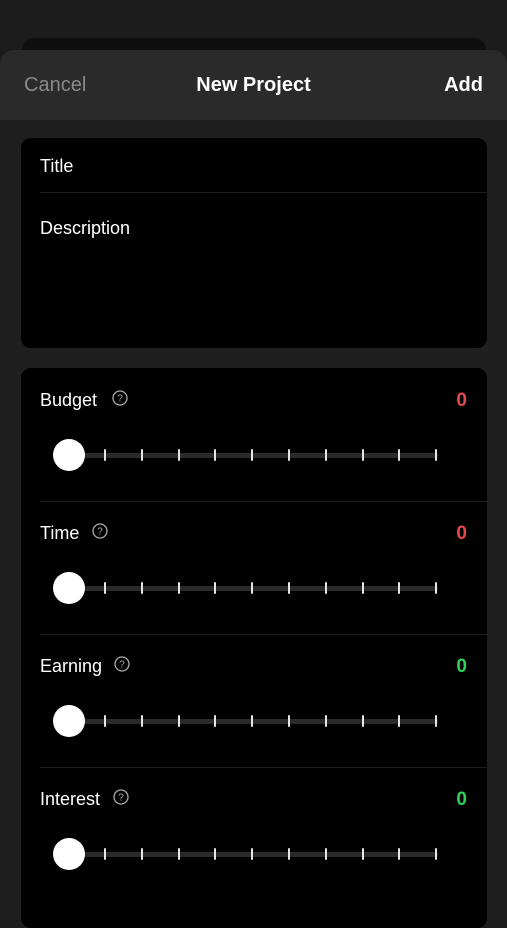  I want to click on time-slider-thumb, so click(69, 588).